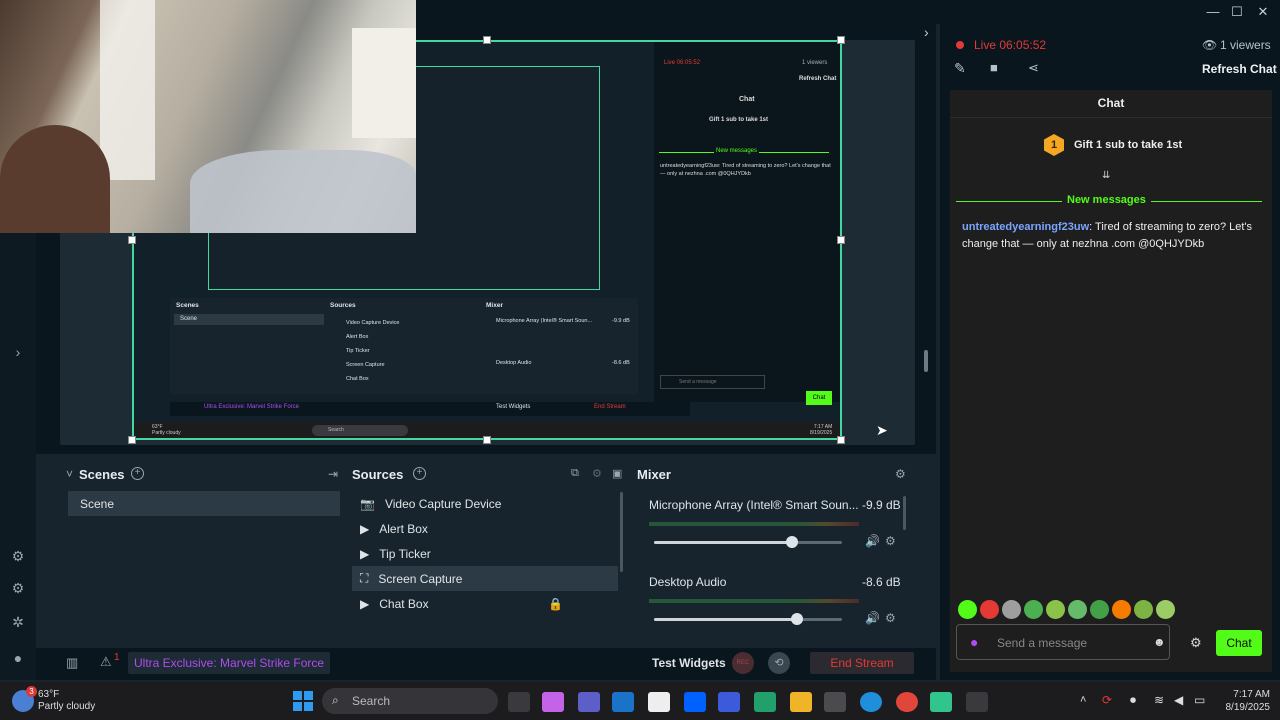 This screenshot has height=720, width=1280. I want to click on refresh-chat-button: Refresh Chat, so click(1239, 69).